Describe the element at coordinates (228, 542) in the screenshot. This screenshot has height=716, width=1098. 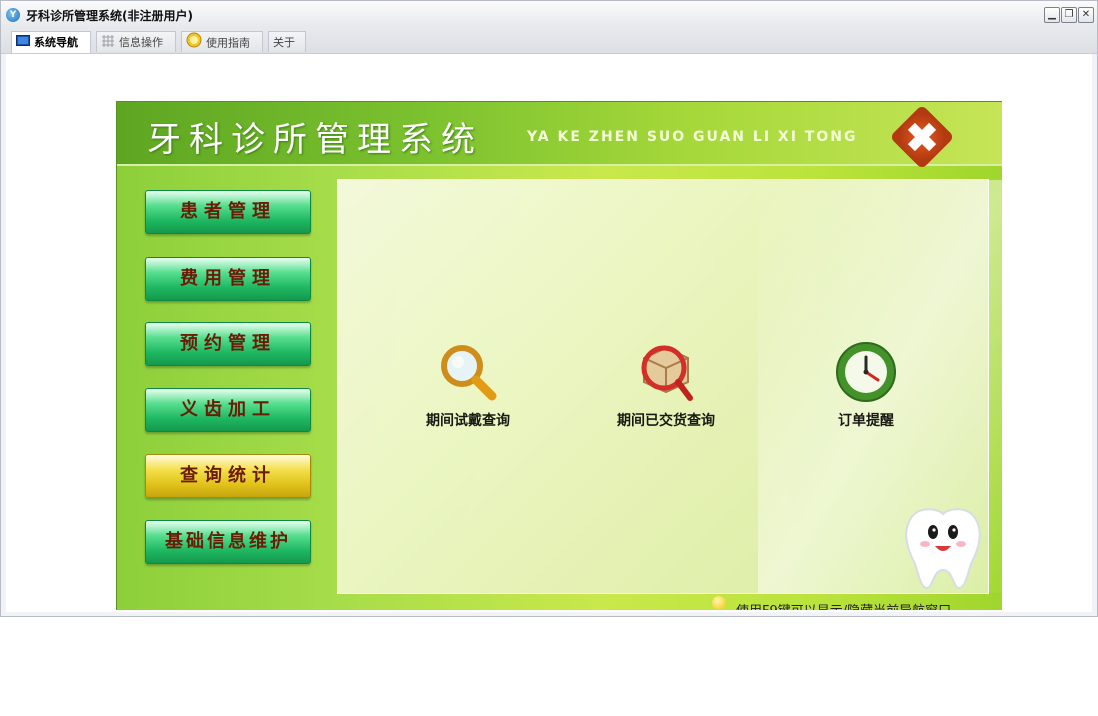
I see `nav-basic-info-maintenance-button: 基础信息维护` at that location.